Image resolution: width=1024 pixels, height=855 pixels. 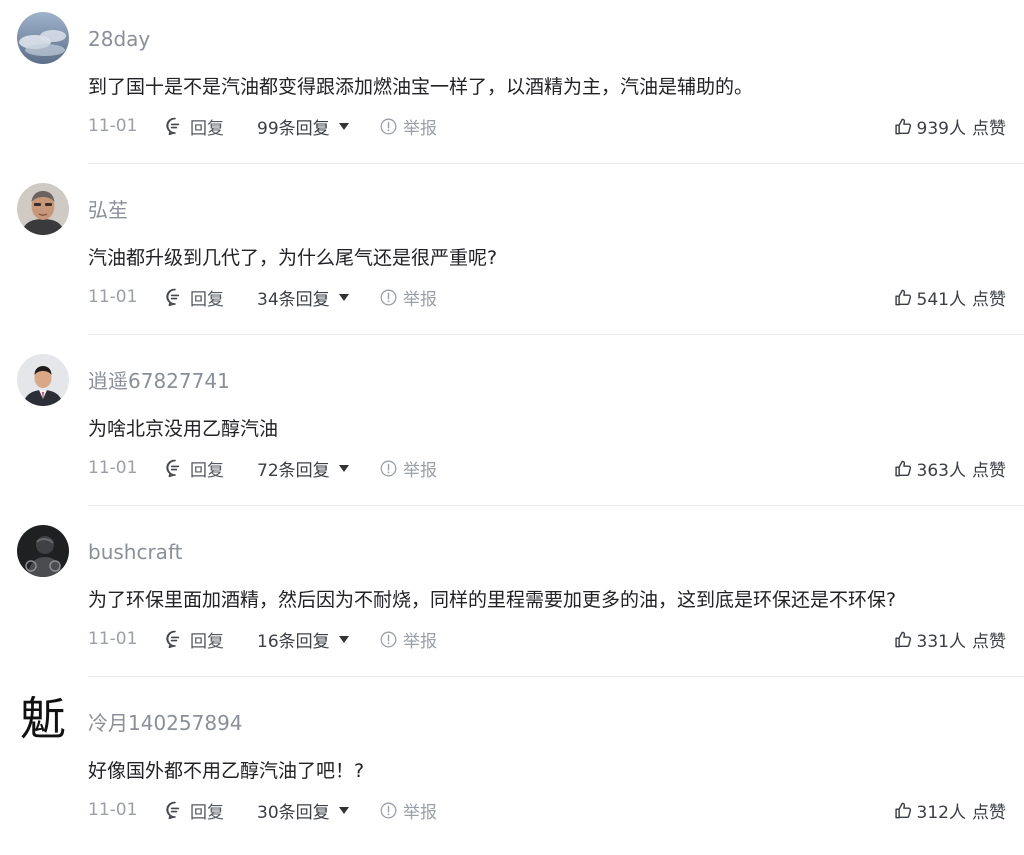 What do you see at coordinates (421, 87) in the screenshot?
I see `comment-text: 到了国十是不是汽油都变得跟添加燃油宝一样了，以酒精为主，汽油是辅助的。` at bounding box center [421, 87].